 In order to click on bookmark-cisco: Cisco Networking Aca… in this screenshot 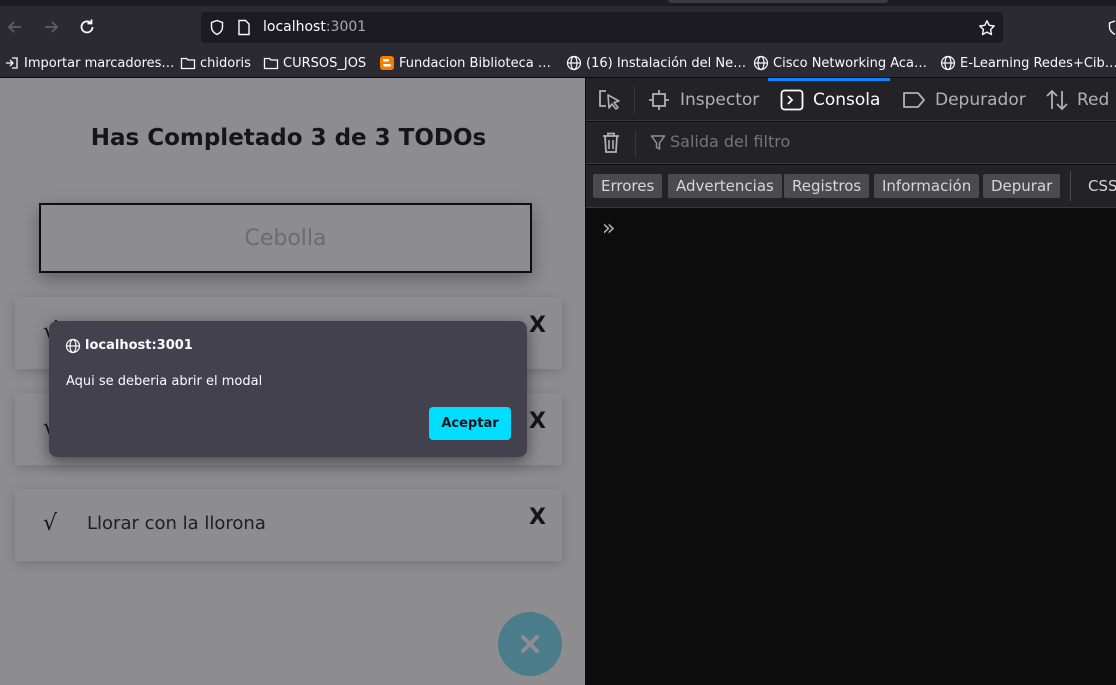, I will do `click(840, 63)`.